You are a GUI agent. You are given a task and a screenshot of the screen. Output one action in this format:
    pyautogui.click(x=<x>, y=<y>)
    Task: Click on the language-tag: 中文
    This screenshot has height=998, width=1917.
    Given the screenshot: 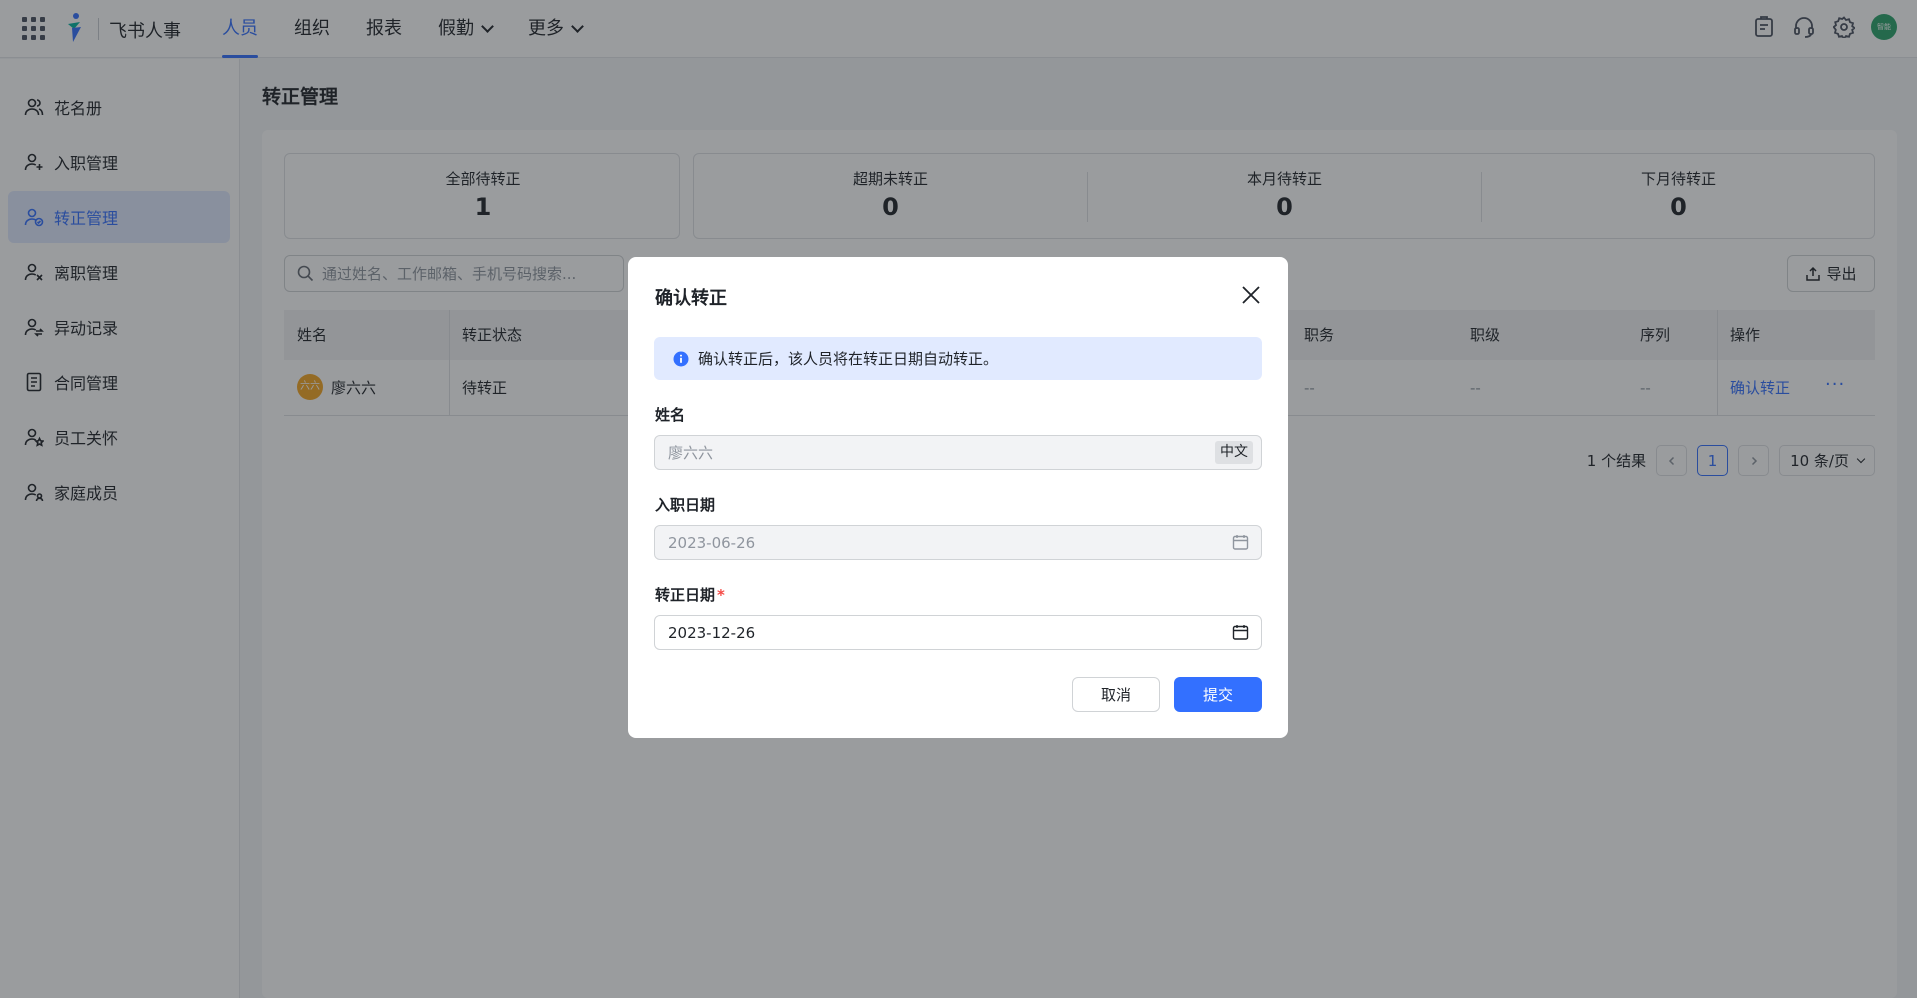 What is the action you would take?
    pyautogui.click(x=1234, y=452)
    